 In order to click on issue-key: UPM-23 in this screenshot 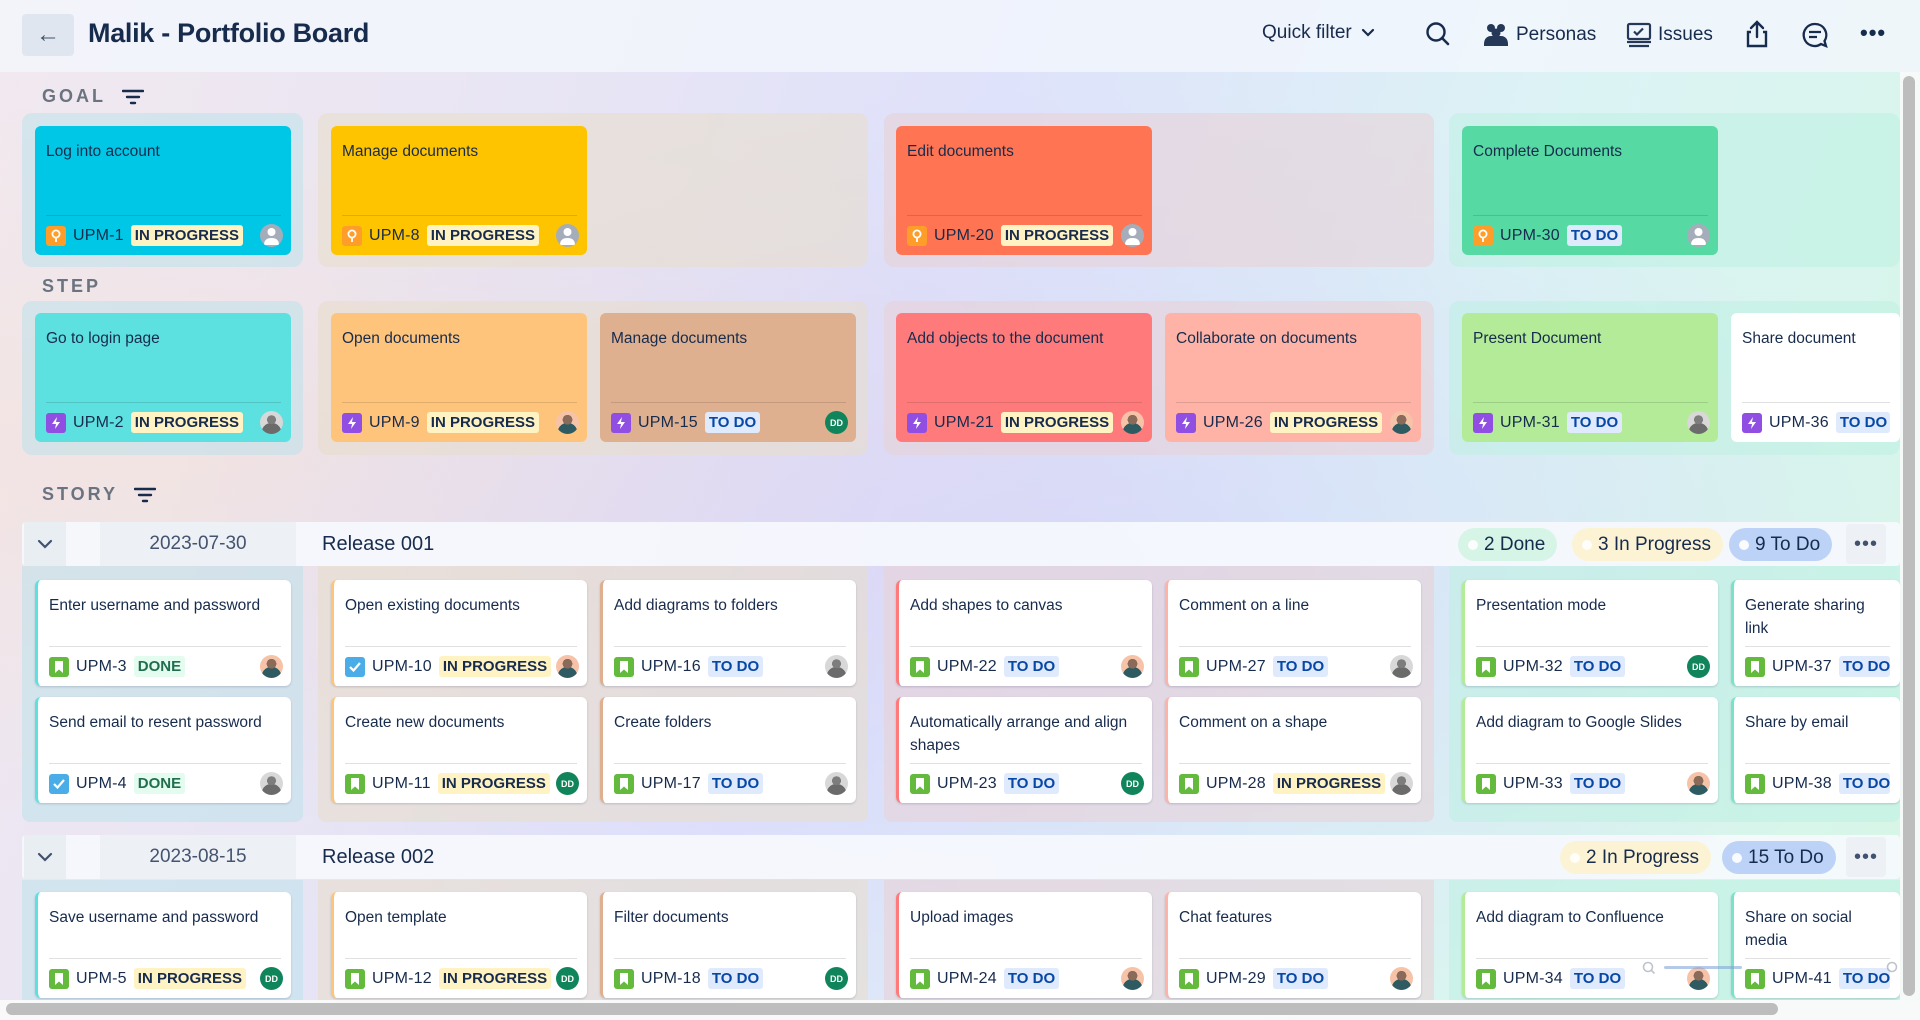, I will do `click(967, 784)`.